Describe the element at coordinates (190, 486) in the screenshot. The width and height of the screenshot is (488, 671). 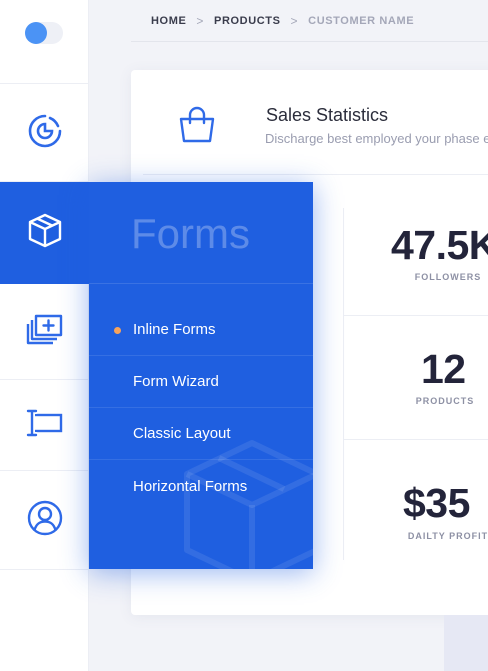
I see `menu-item-label: Horizontal Forms` at that location.